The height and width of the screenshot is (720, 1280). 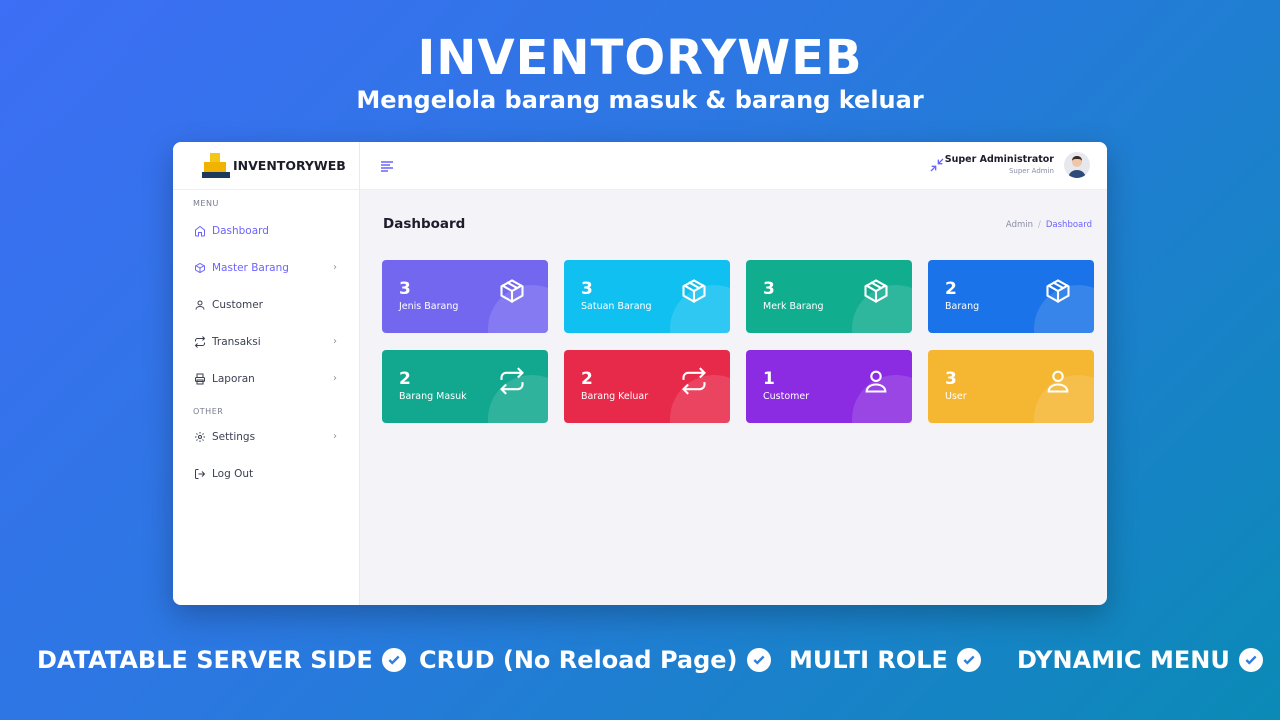 What do you see at coordinates (387, 165) in the screenshot?
I see `menu-toggle-icon` at bounding box center [387, 165].